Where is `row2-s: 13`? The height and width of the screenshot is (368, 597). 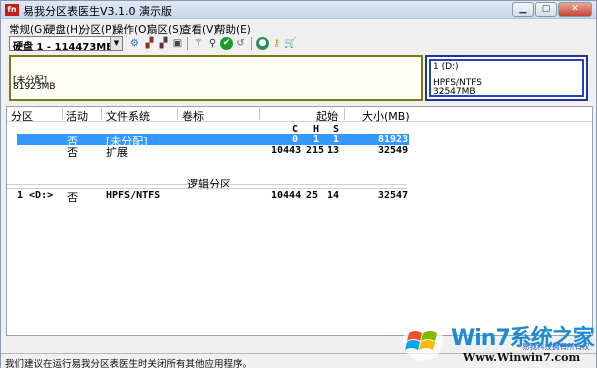
row2-s: 13 is located at coordinates (333, 150).